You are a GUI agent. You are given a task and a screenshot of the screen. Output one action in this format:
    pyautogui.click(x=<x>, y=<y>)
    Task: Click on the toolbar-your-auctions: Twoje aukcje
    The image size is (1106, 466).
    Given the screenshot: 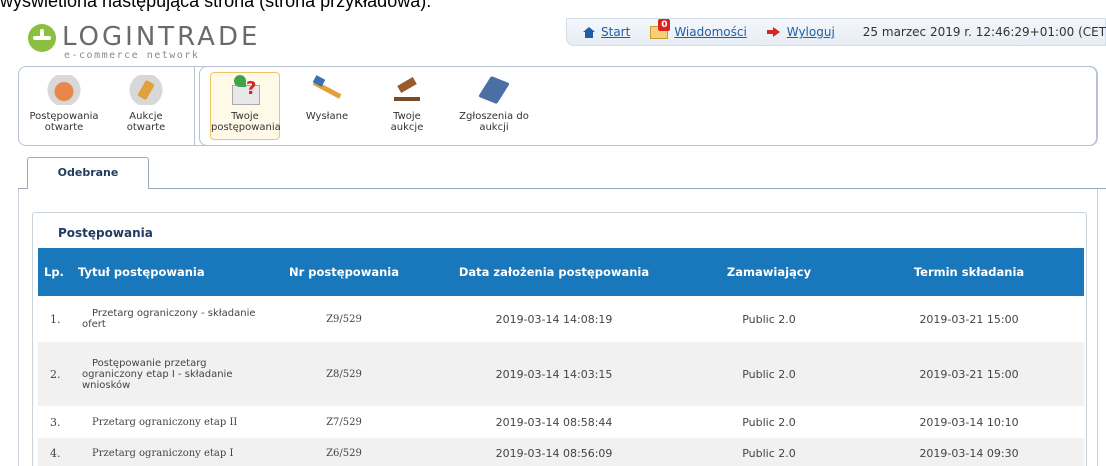 What is the action you would take?
    pyautogui.click(x=407, y=104)
    